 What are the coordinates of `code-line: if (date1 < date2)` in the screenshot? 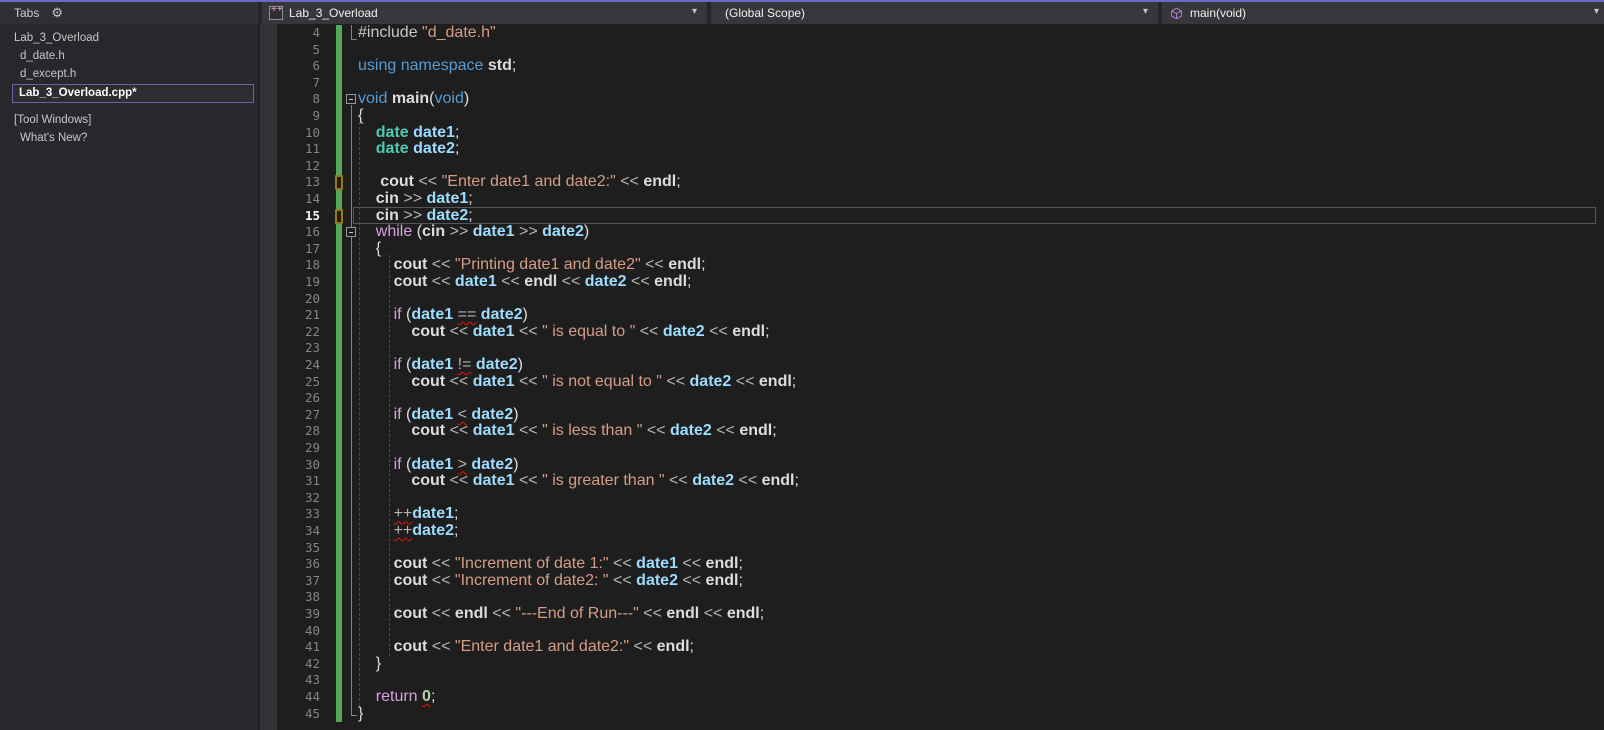 It's located at (438, 414).